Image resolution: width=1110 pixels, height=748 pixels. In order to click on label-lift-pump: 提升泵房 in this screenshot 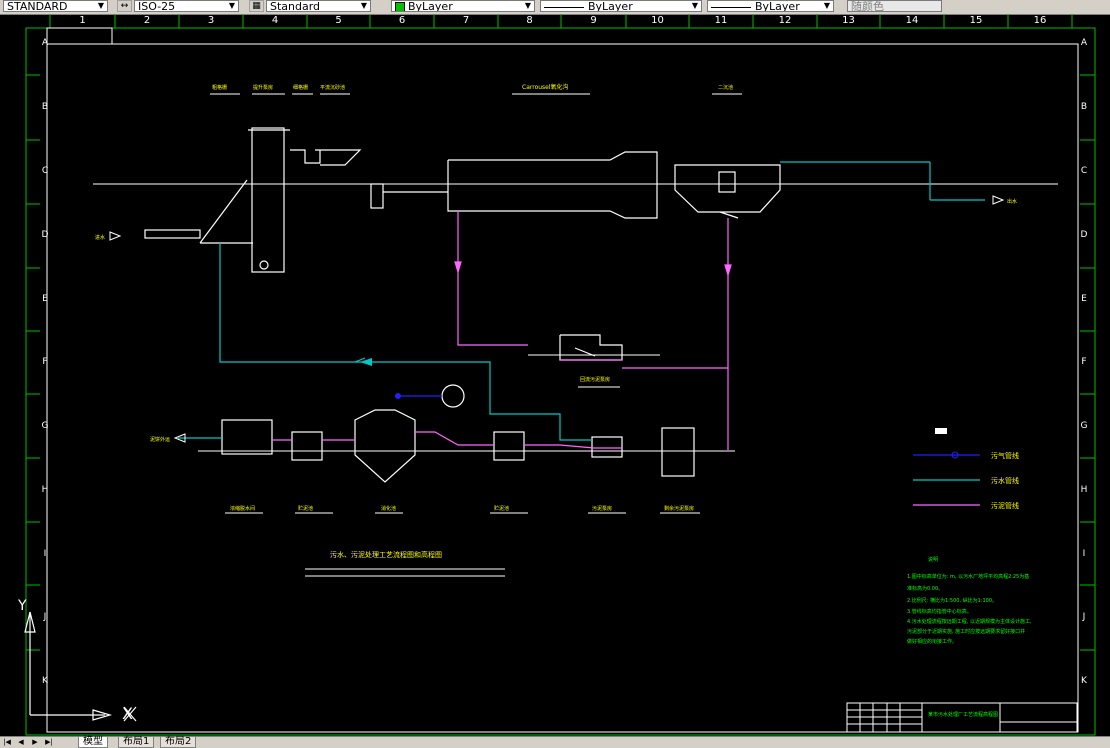, I will do `click(263, 87)`.